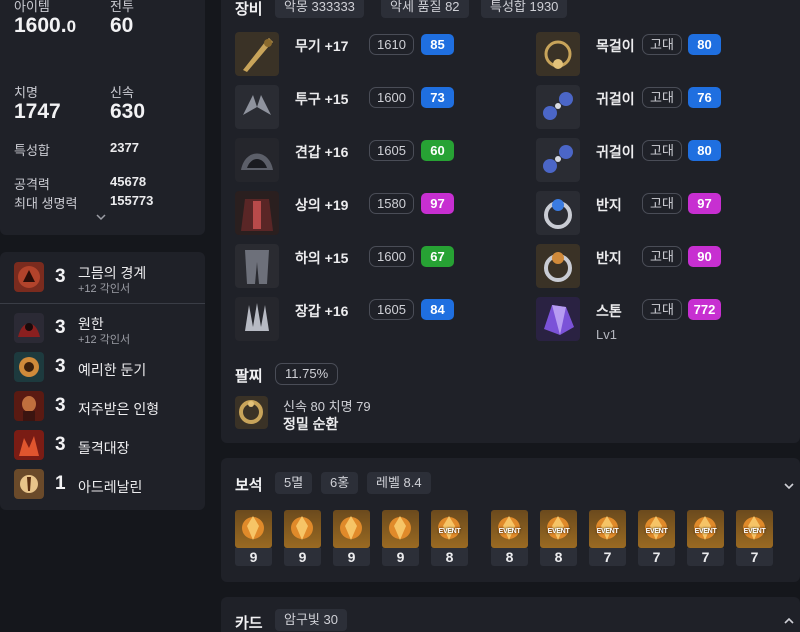 Image resolution: width=800 pixels, height=632 pixels. I want to click on engraving-item: 3 예리한 둔기, so click(106, 368).